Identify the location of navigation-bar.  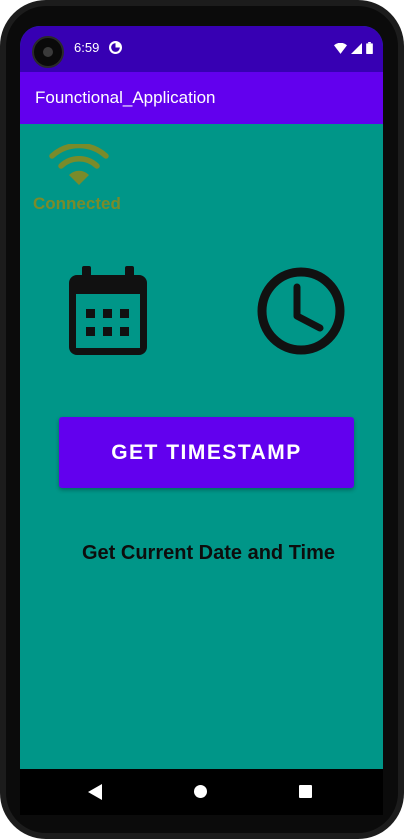
(201, 792).